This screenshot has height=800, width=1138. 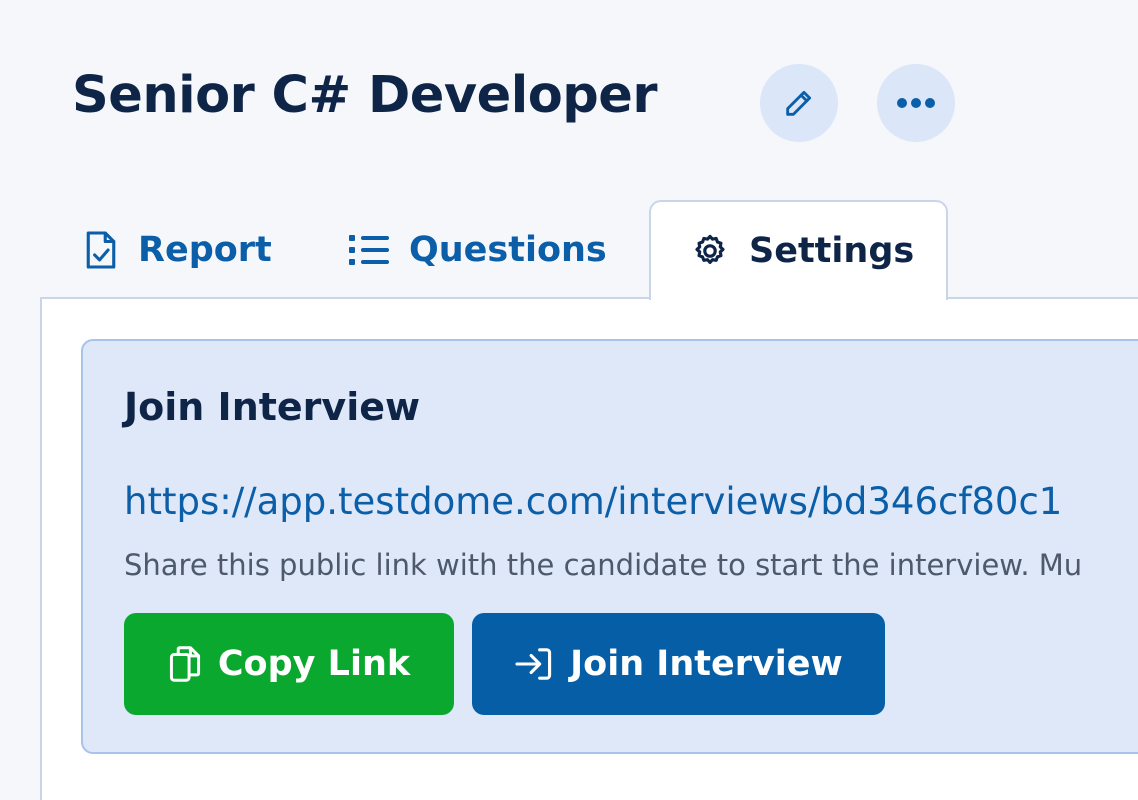 I want to click on tab-label: Settings, so click(x=832, y=251).